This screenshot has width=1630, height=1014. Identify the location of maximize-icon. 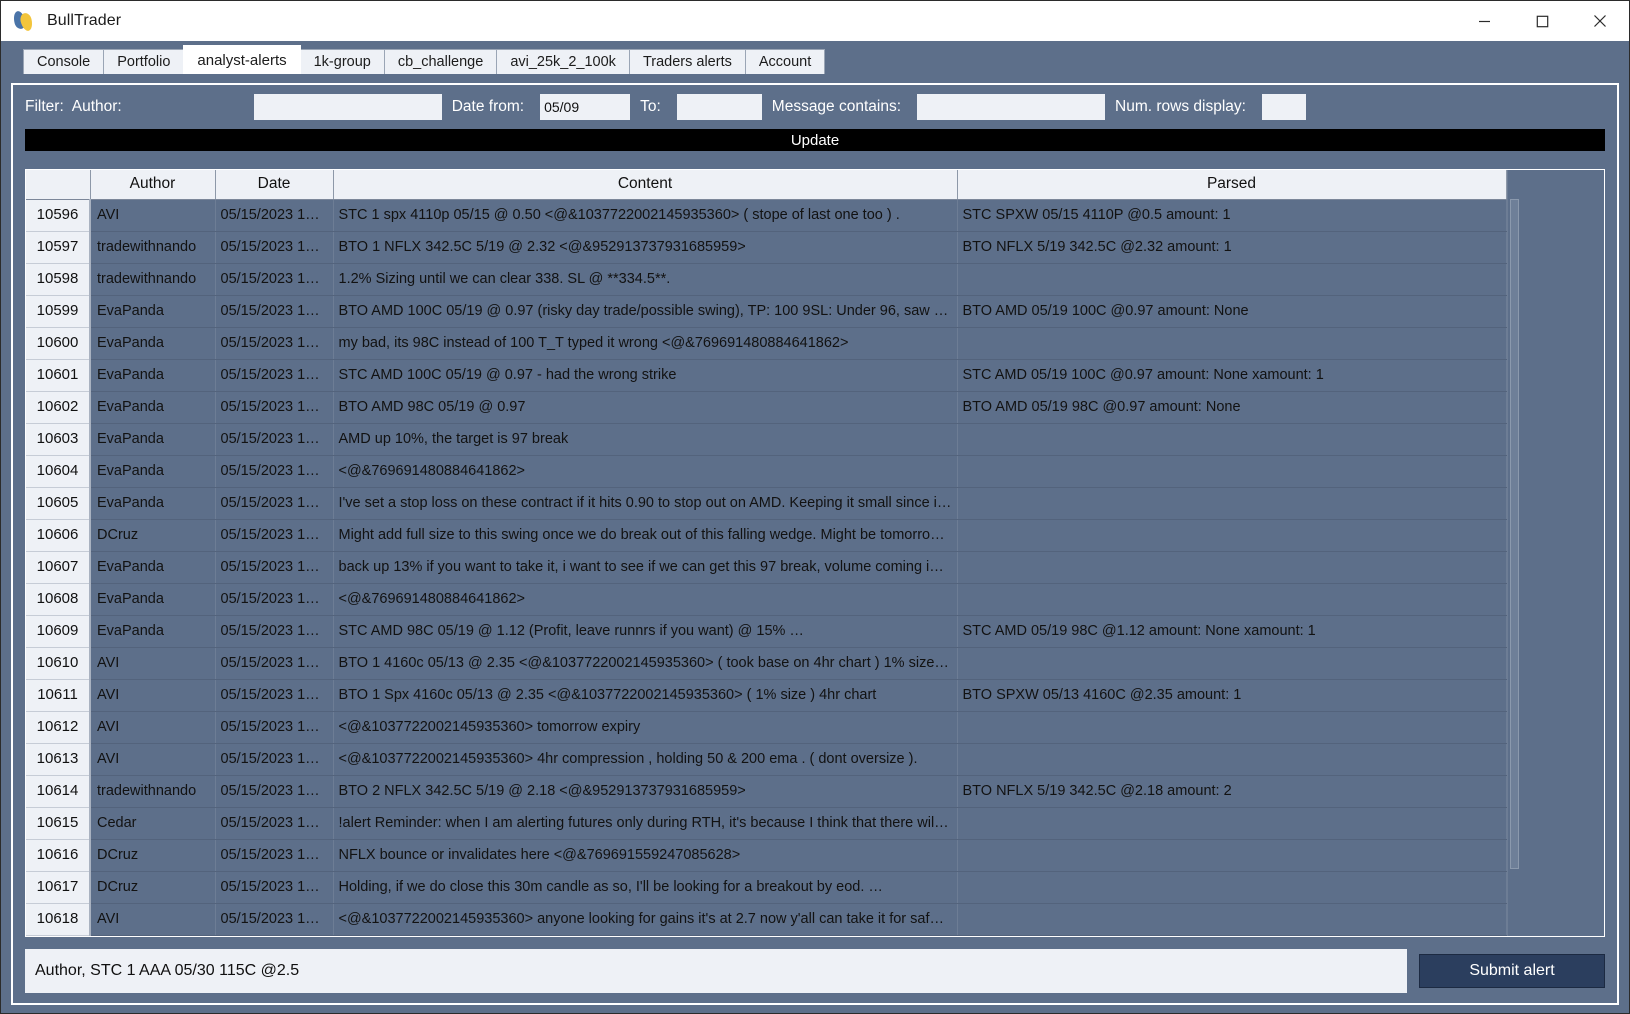
(1542, 21).